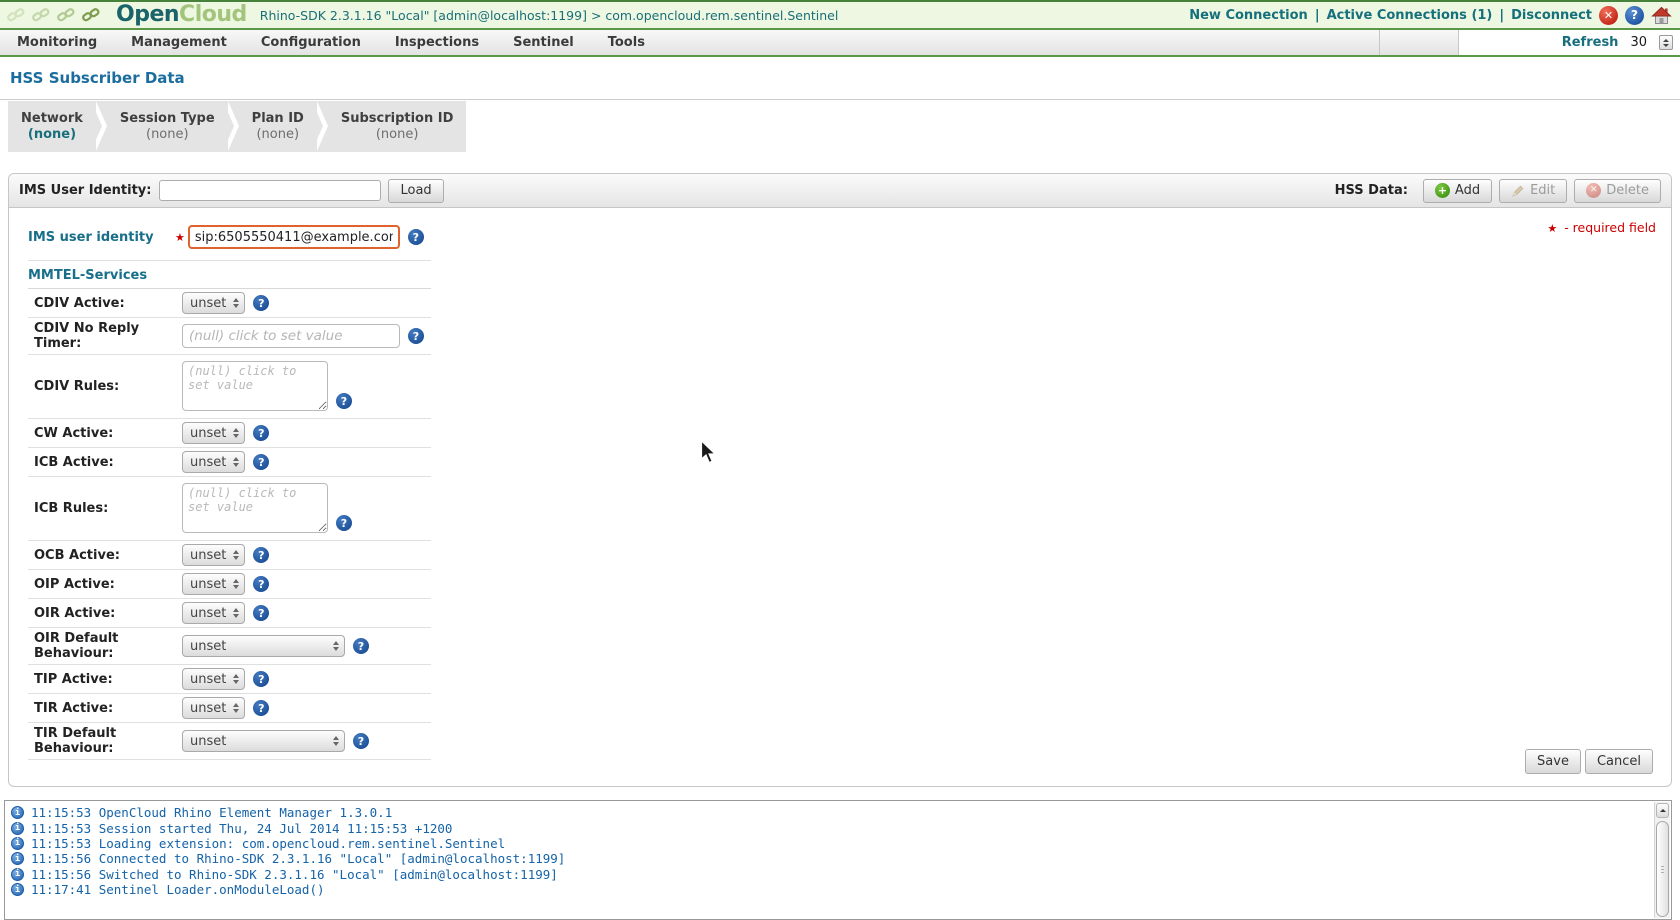  I want to click on cw-active-select: unset, so click(214, 433).